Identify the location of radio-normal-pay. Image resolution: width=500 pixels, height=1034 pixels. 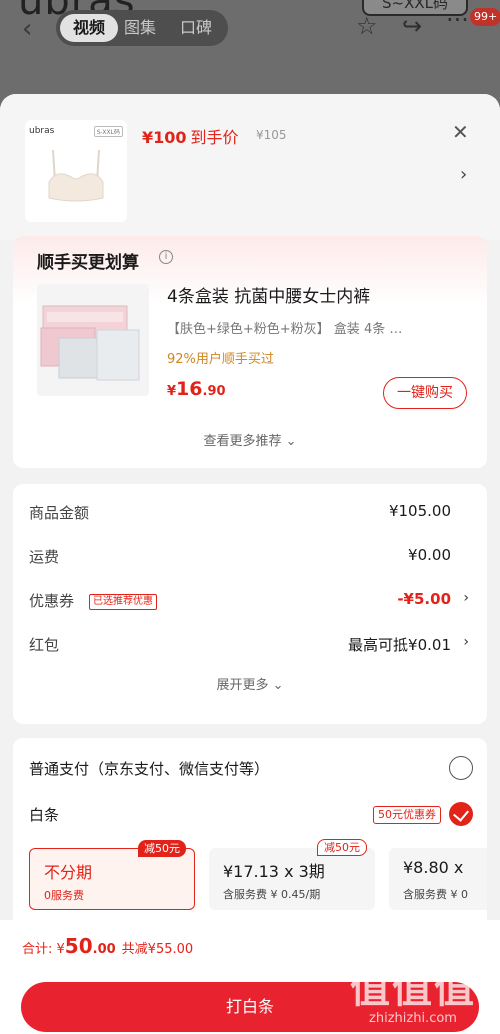
(461, 768).